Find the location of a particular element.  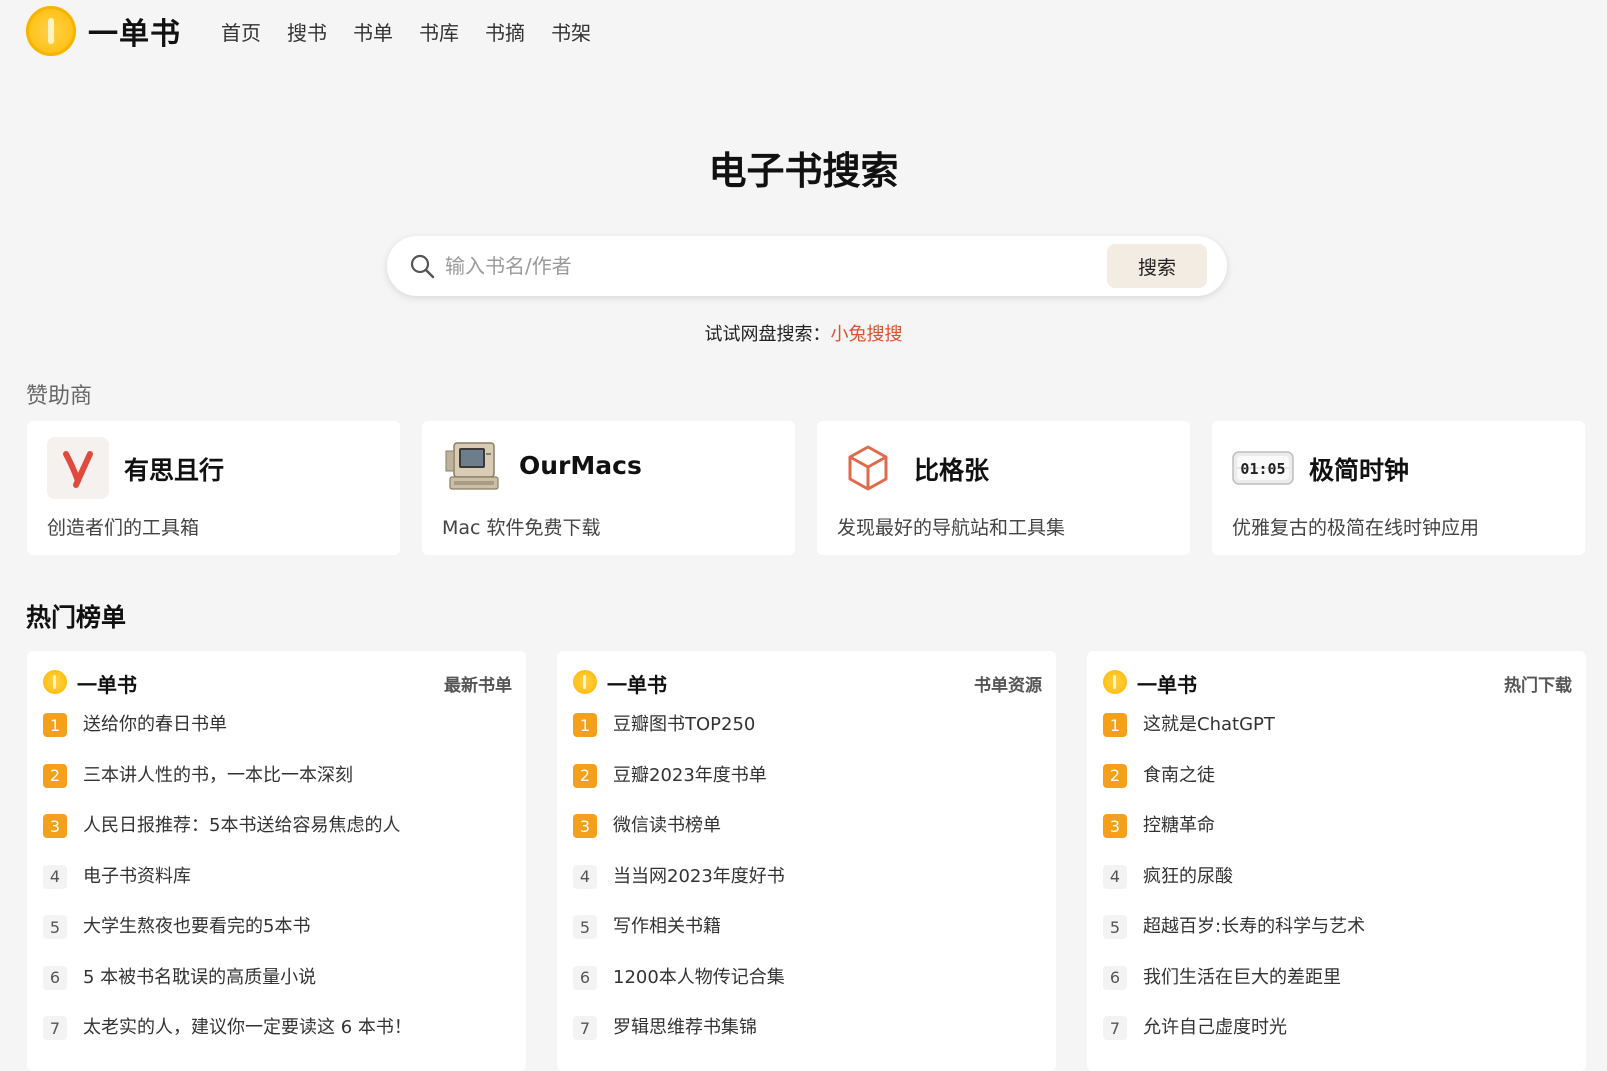

list-item: 3 控糖革命 is located at coordinates (1336, 839).